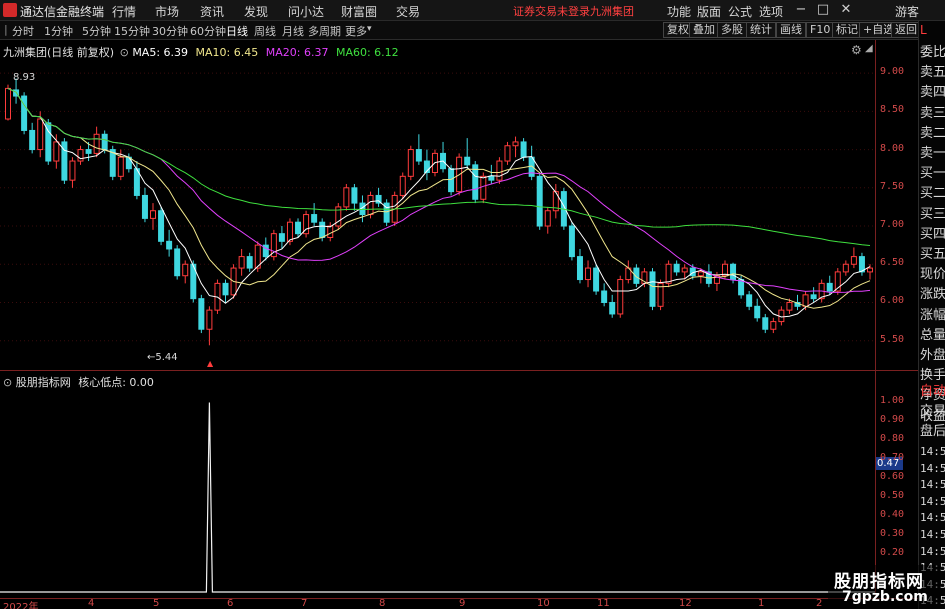 Image resolution: width=945 pixels, height=609 pixels. What do you see at coordinates (771, 11) in the screenshot?
I see `menu-options: 选项` at bounding box center [771, 11].